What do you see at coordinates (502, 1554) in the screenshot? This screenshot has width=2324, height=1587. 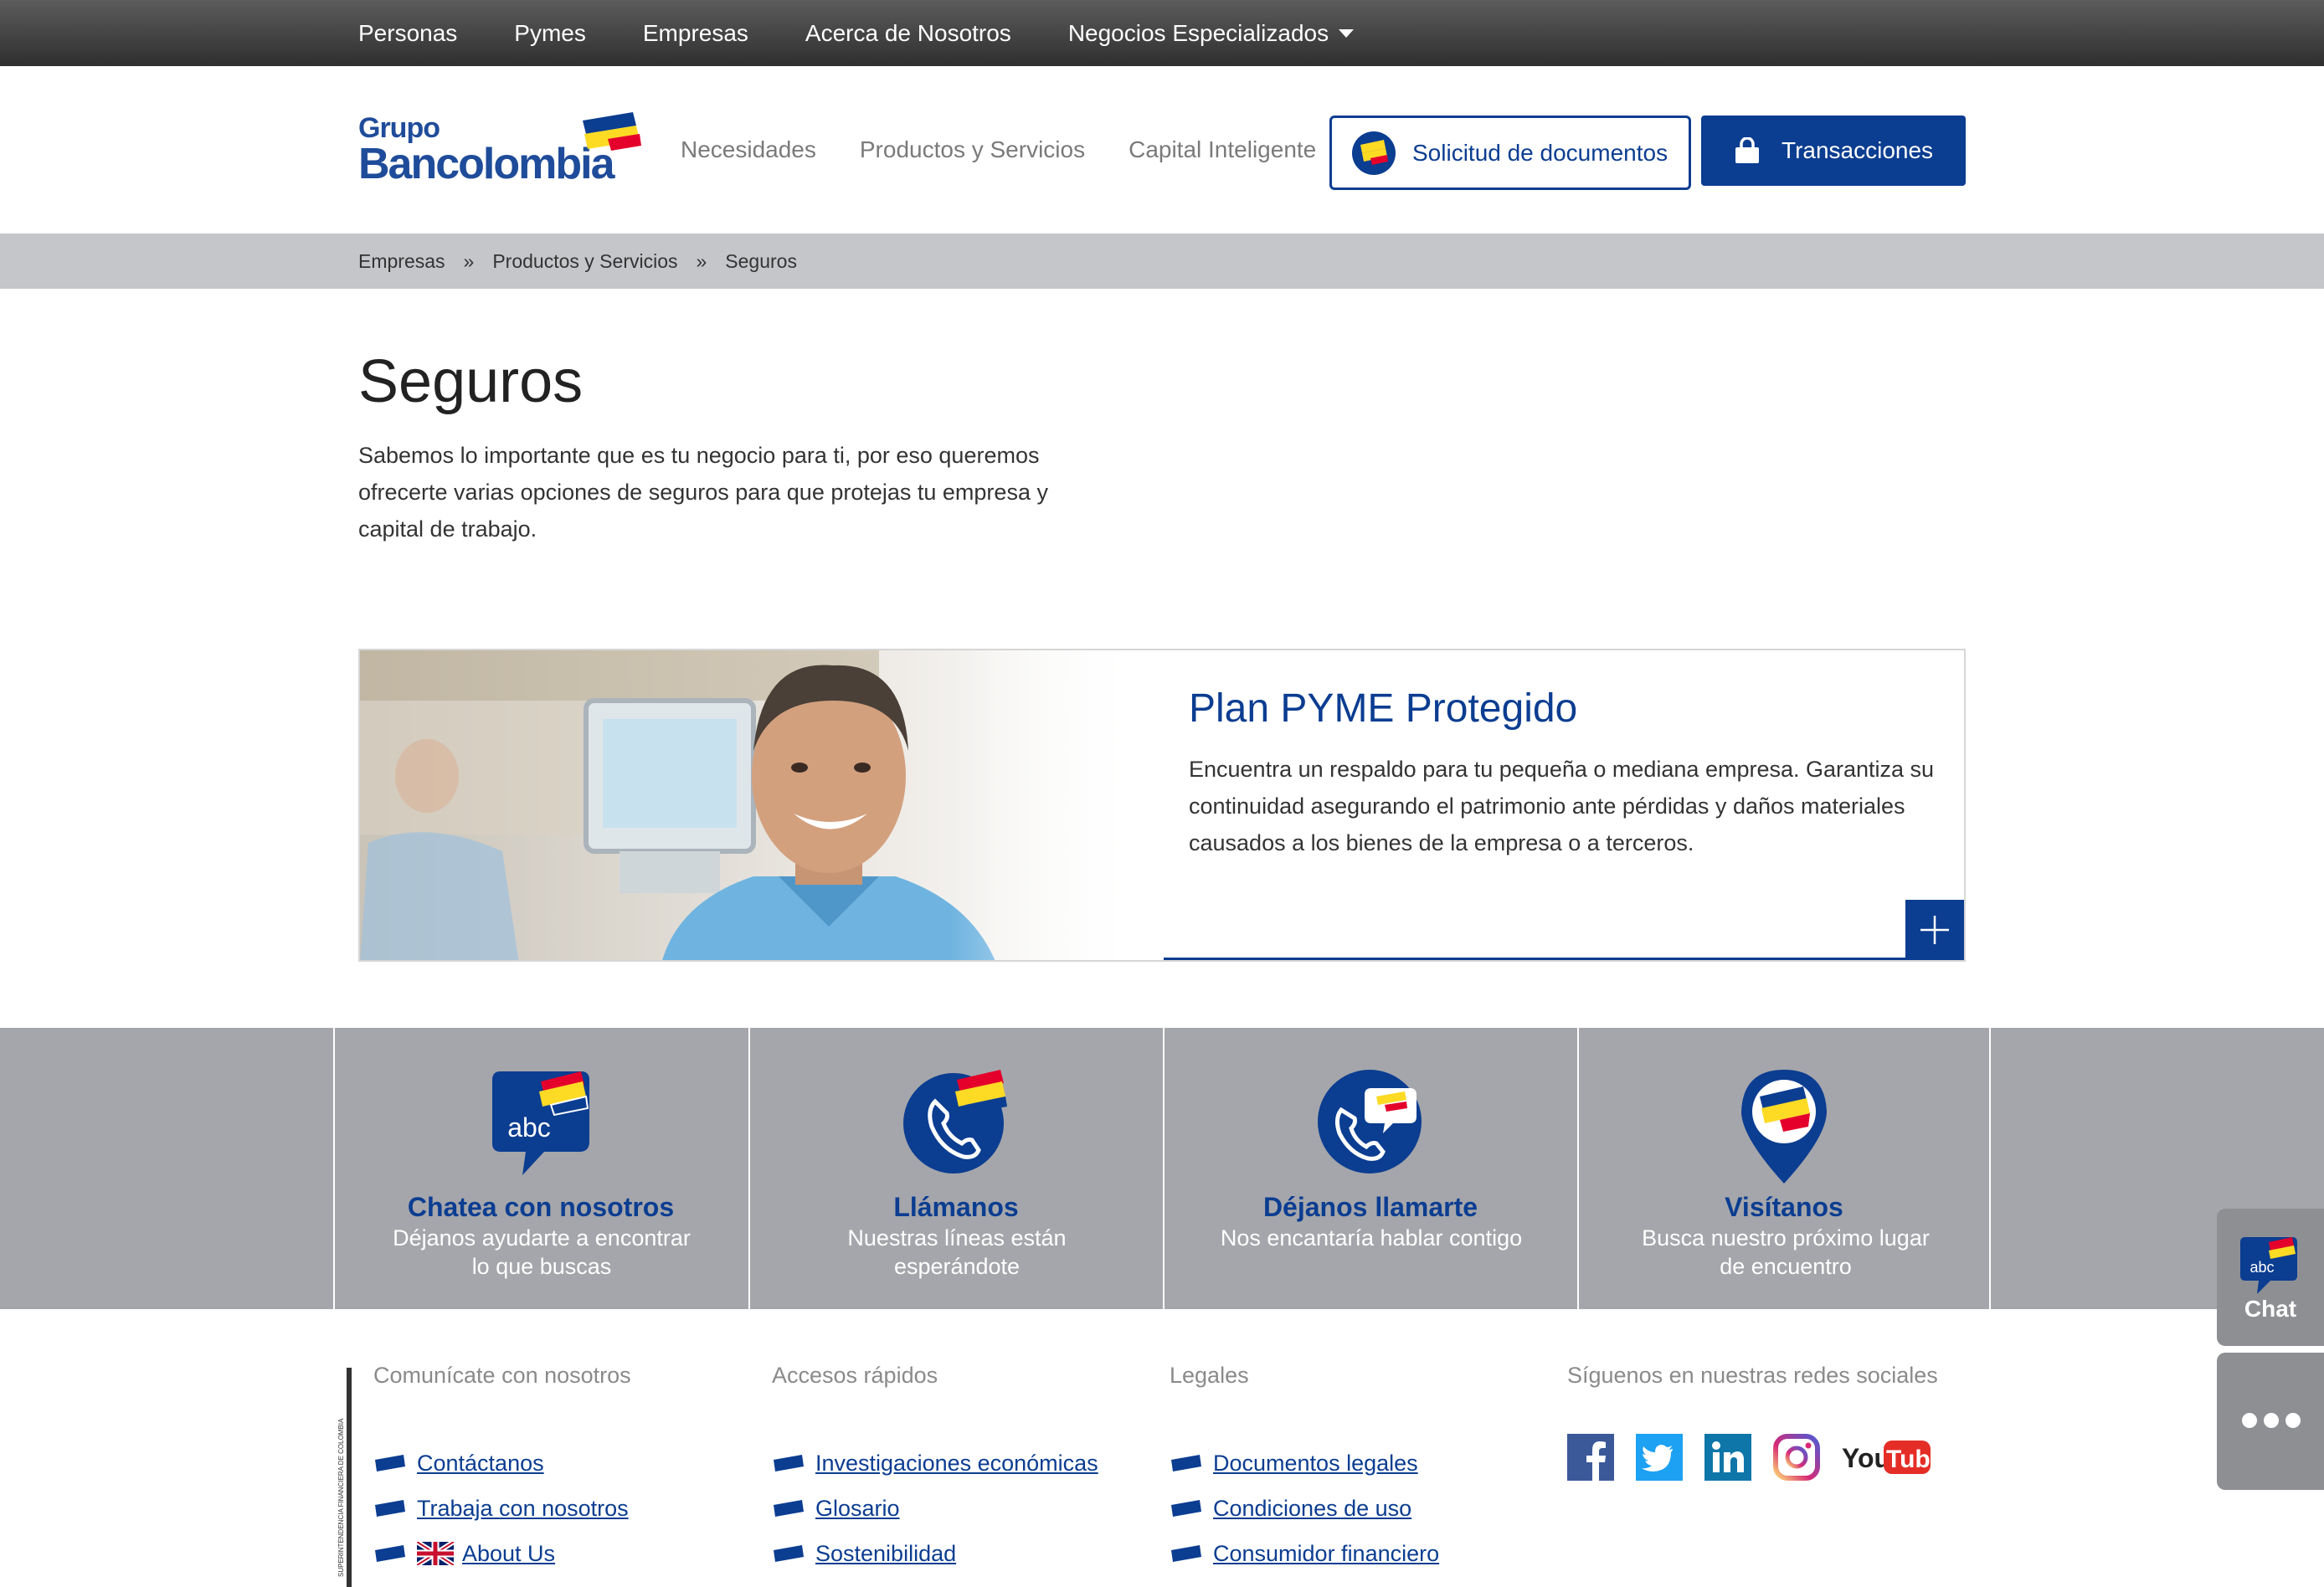 I see `link-about-us: About Us` at bounding box center [502, 1554].